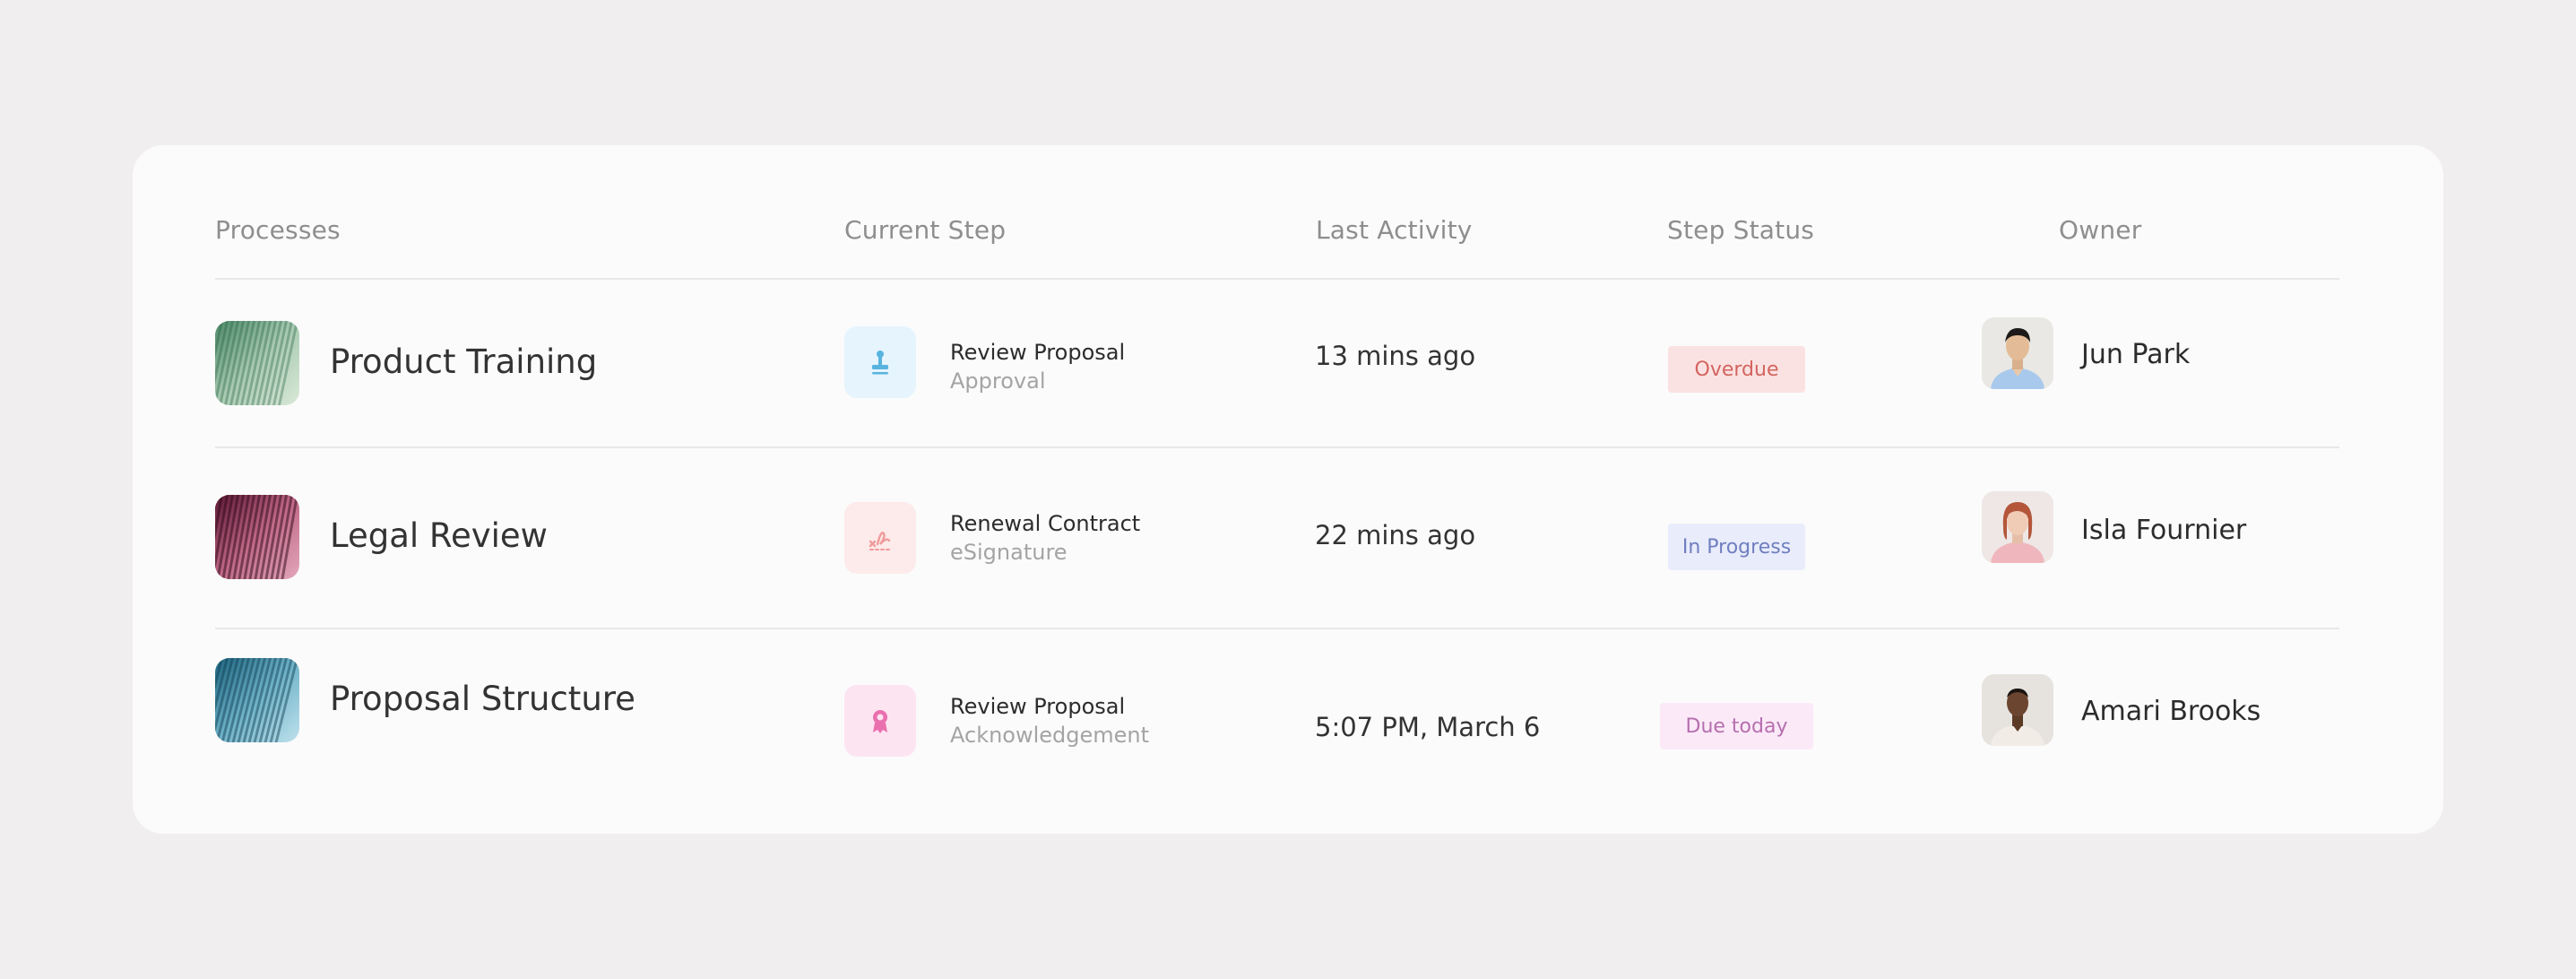 This screenshot has height=979, width=2576. I want to click on header-current-step: Current Step, so click(925, 230).